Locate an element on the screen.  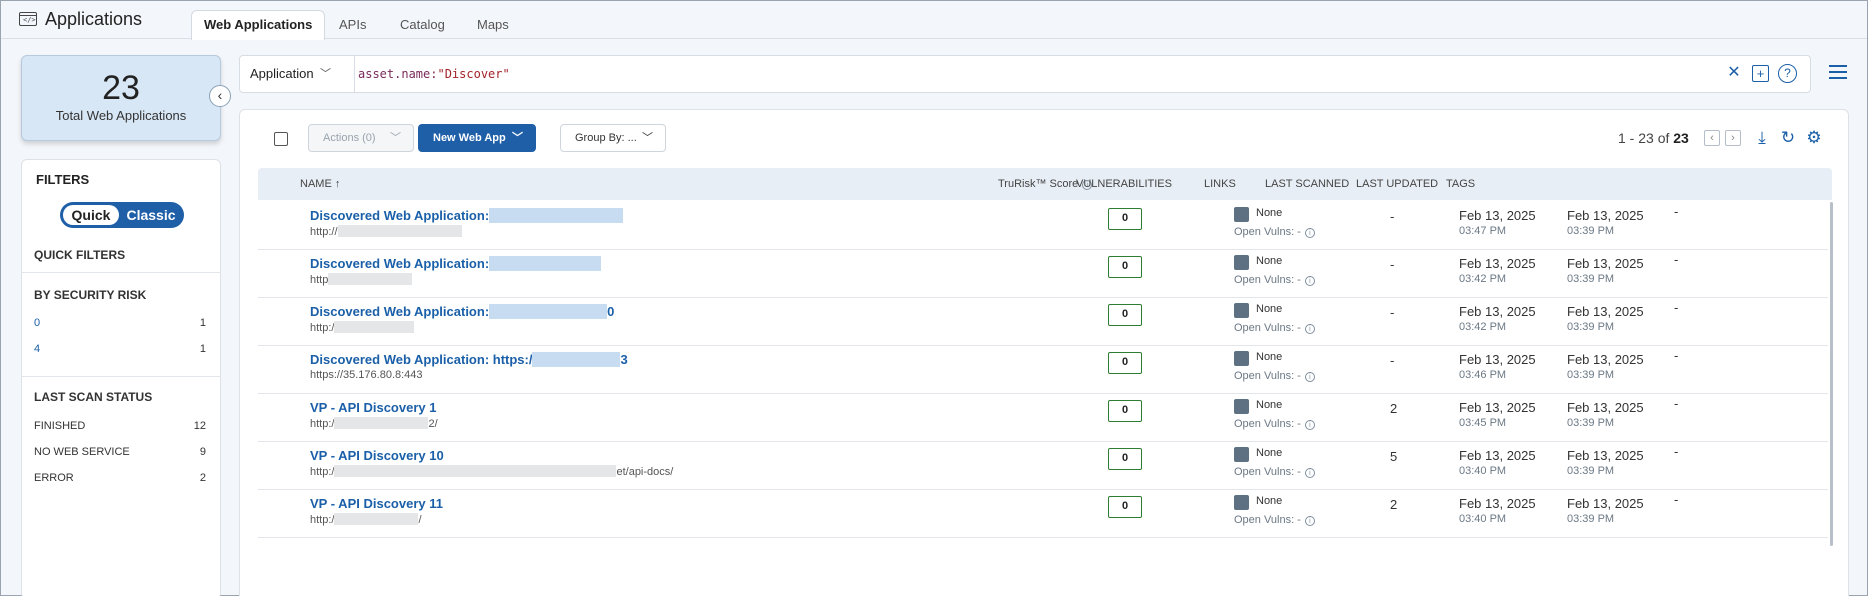
app-url: http:/2/ is located at coordinates (374, 423).